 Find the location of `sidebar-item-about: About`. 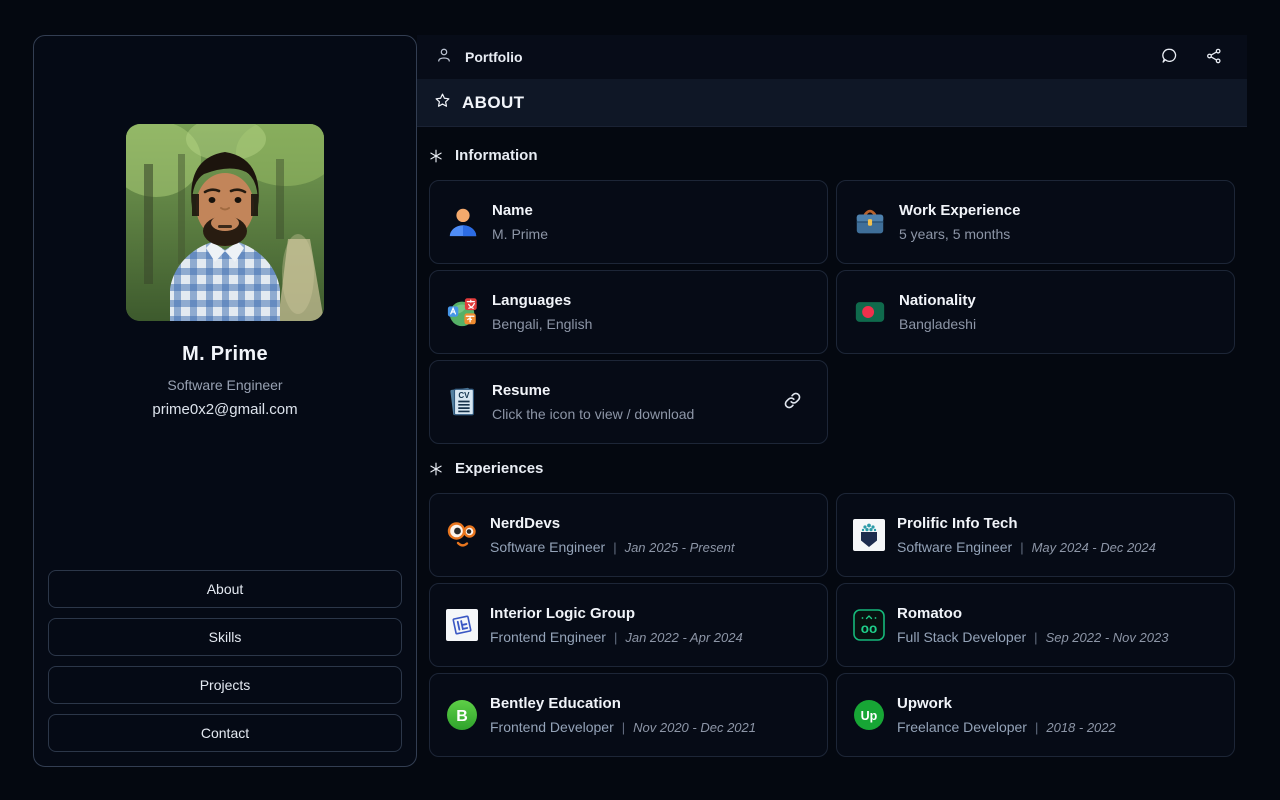

sidebar-item-about: About is located at coordinates (225, 589).